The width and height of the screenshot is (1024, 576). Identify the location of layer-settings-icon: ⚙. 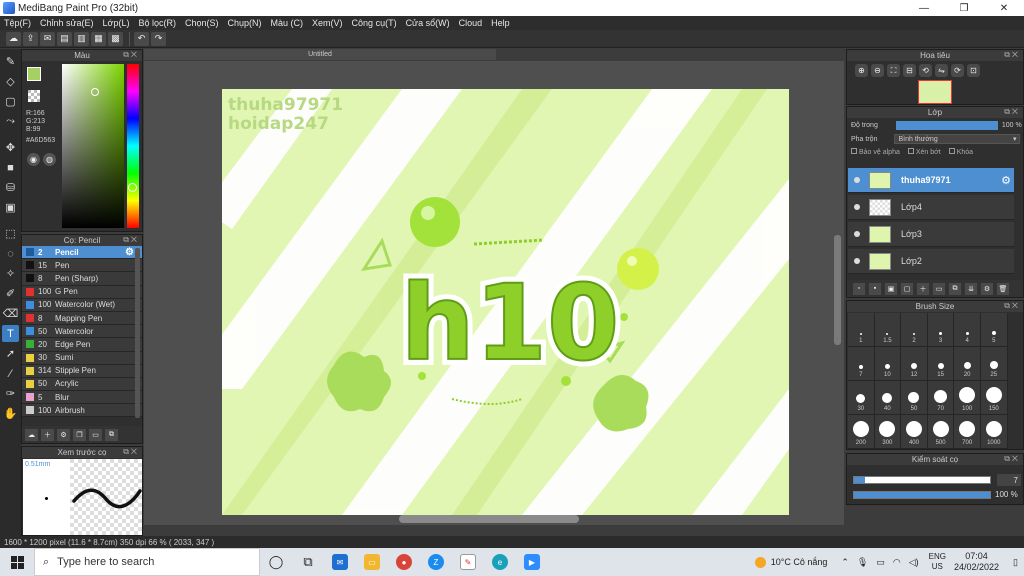
(987, 288).